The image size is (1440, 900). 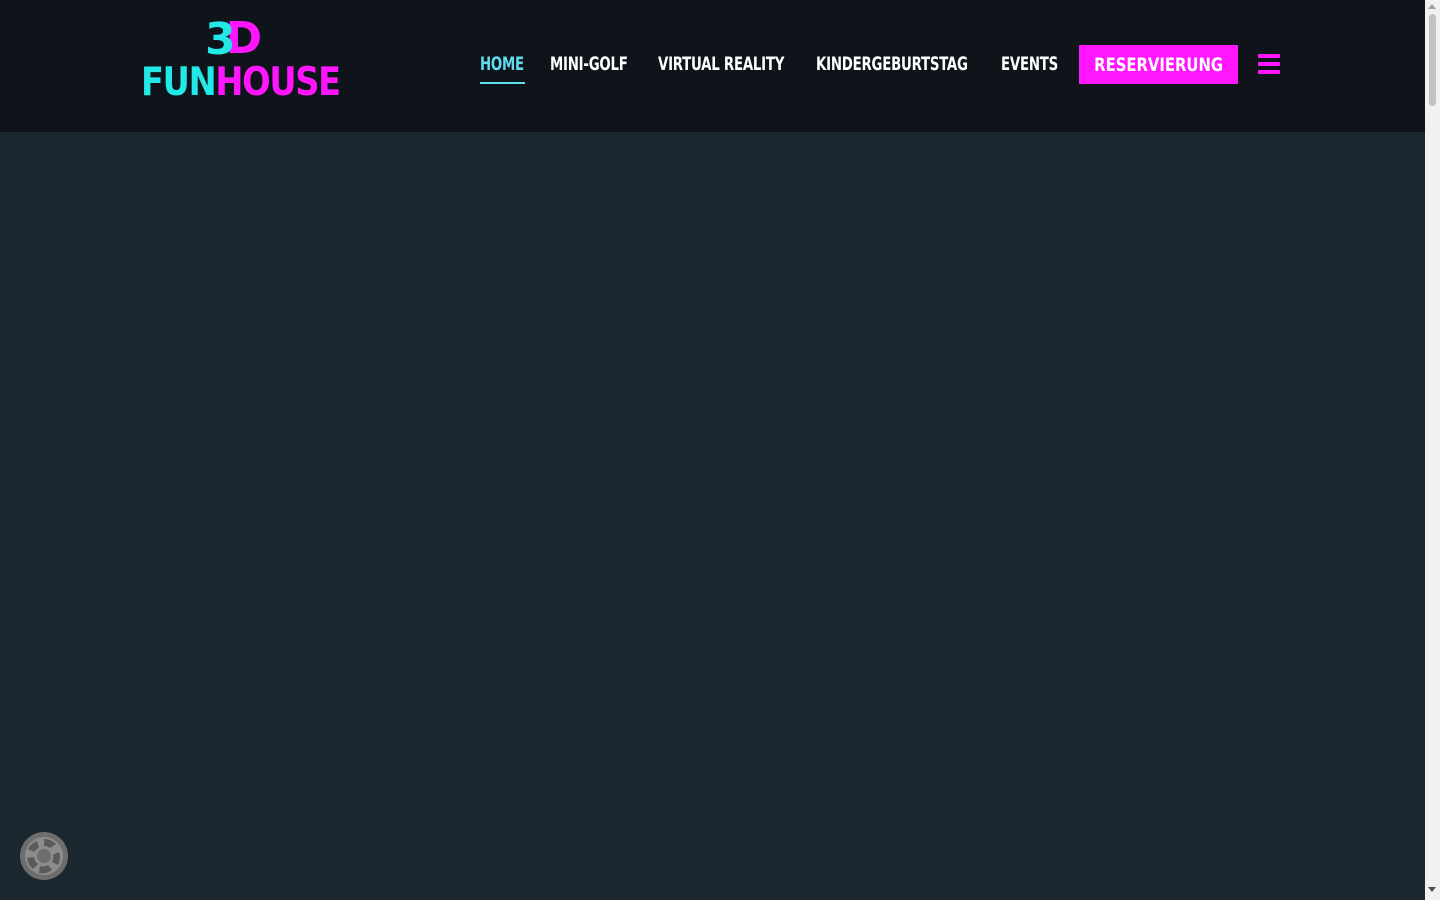 I want to click on nav-item-virtual-reality: VIRTUAL REALITY, so click(x=721, y=64).